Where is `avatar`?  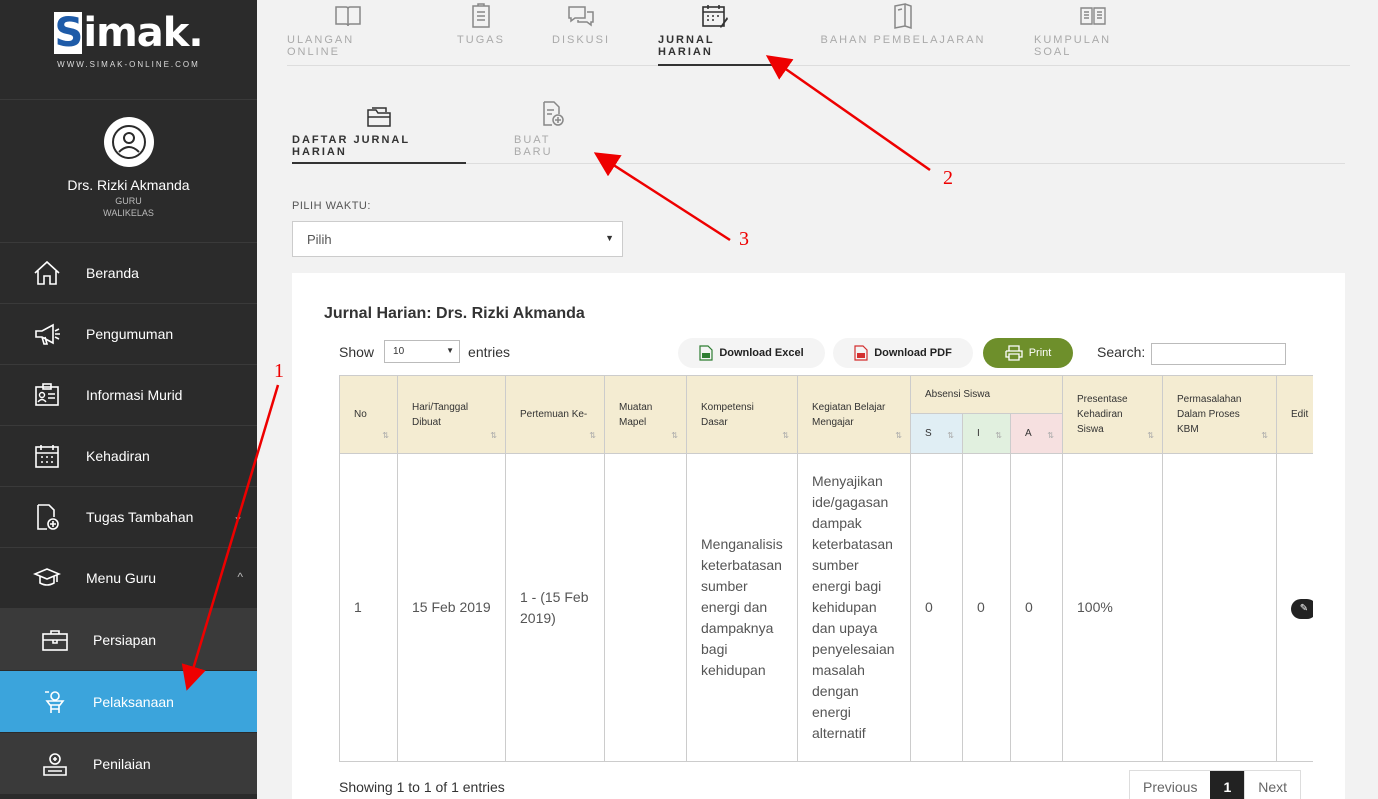
avatar is located at coordinates (128, 142).